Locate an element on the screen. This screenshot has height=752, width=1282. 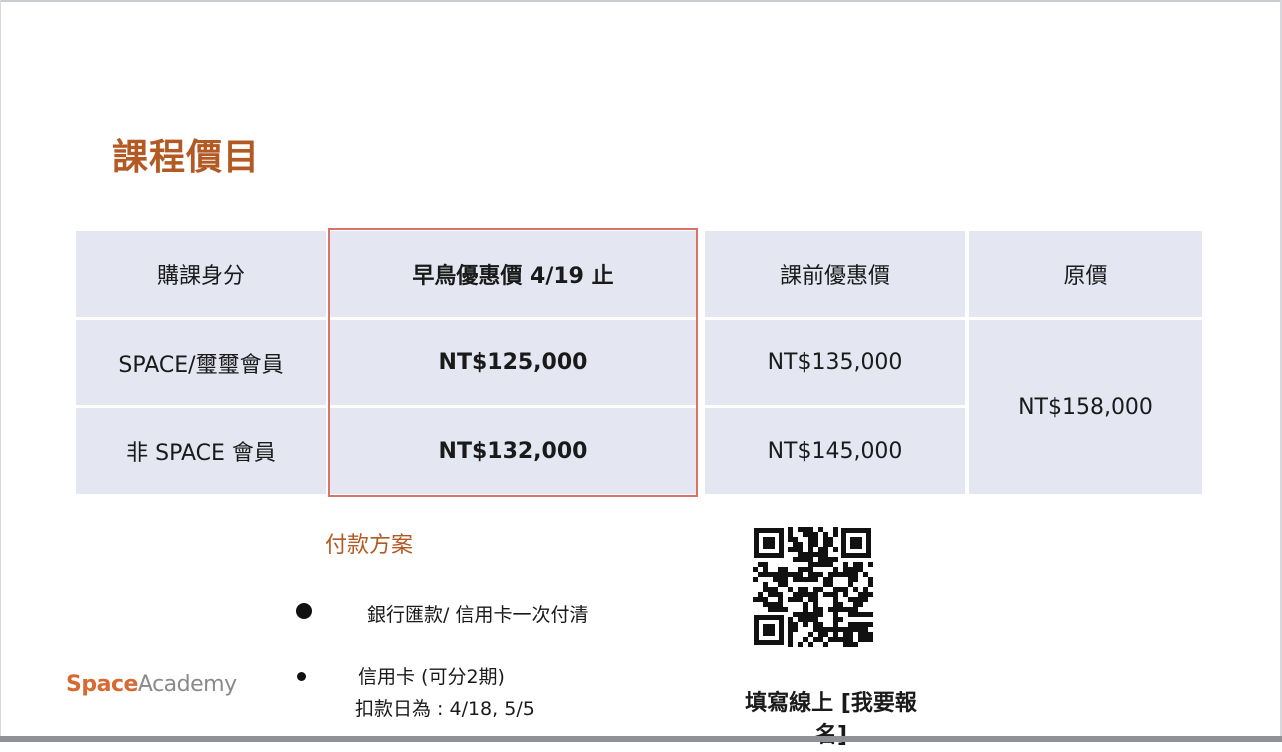
header-pre-course: 課前優惠價 is located at coordinates (835, 274).